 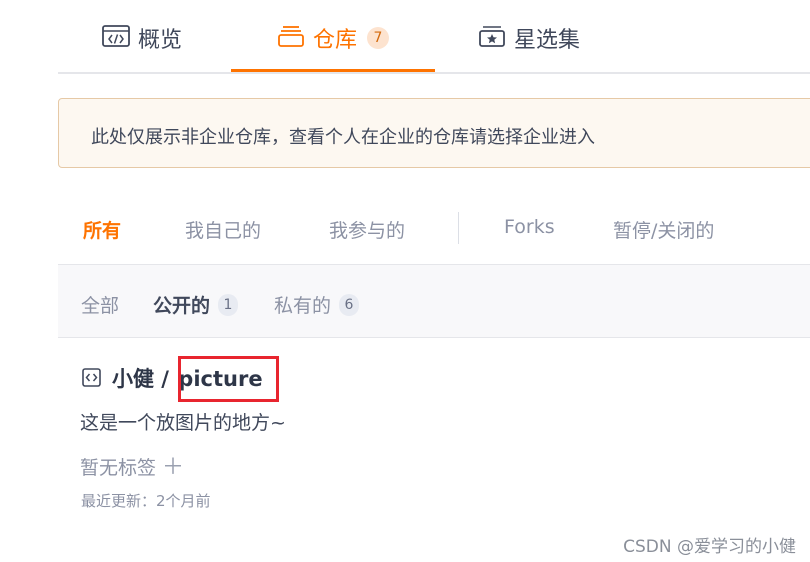 I want to click on visibility-public: 公开的 1, so click(x=196, y=304).